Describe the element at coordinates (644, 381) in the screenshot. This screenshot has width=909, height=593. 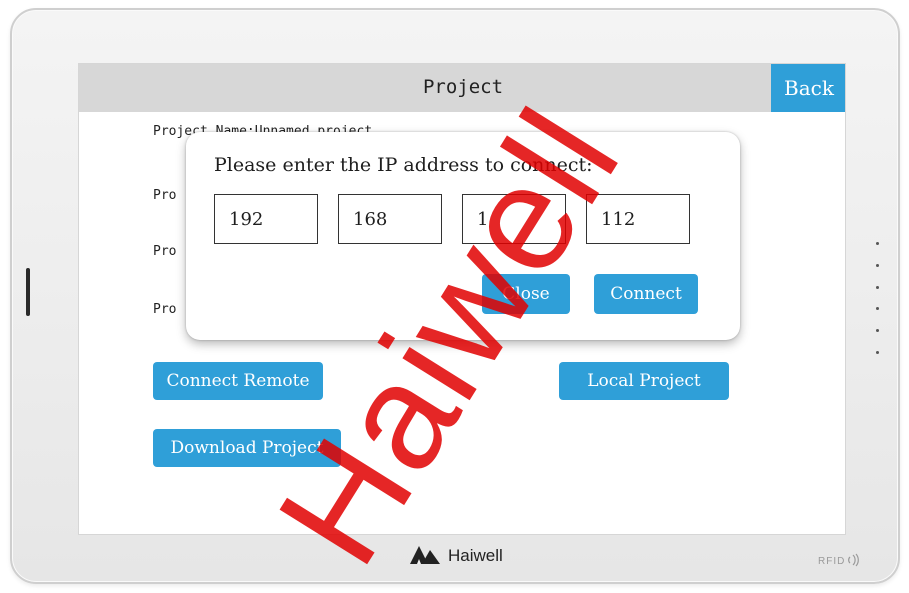
I see `local-project-button: Local Project` at that location.